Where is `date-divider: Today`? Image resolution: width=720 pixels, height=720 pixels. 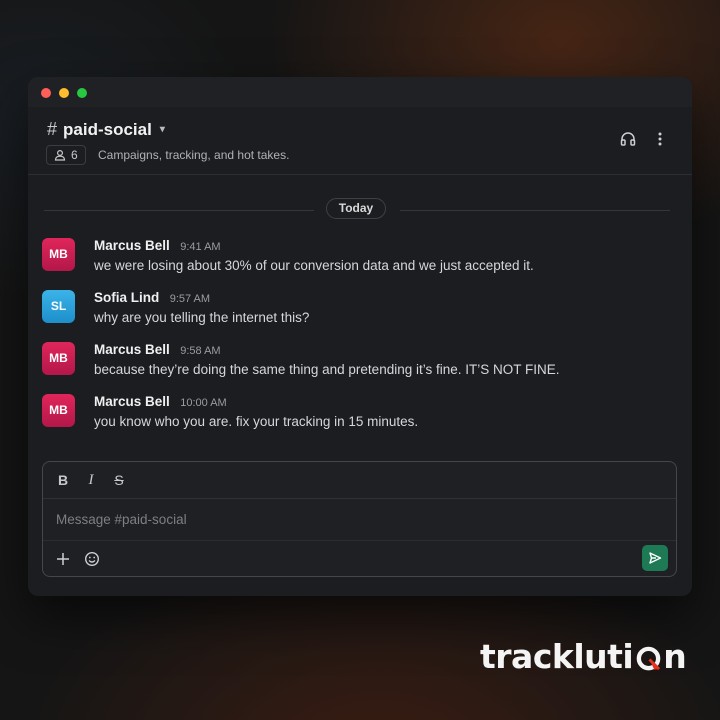
date-divider: Today is located at coordinates (356, 208).